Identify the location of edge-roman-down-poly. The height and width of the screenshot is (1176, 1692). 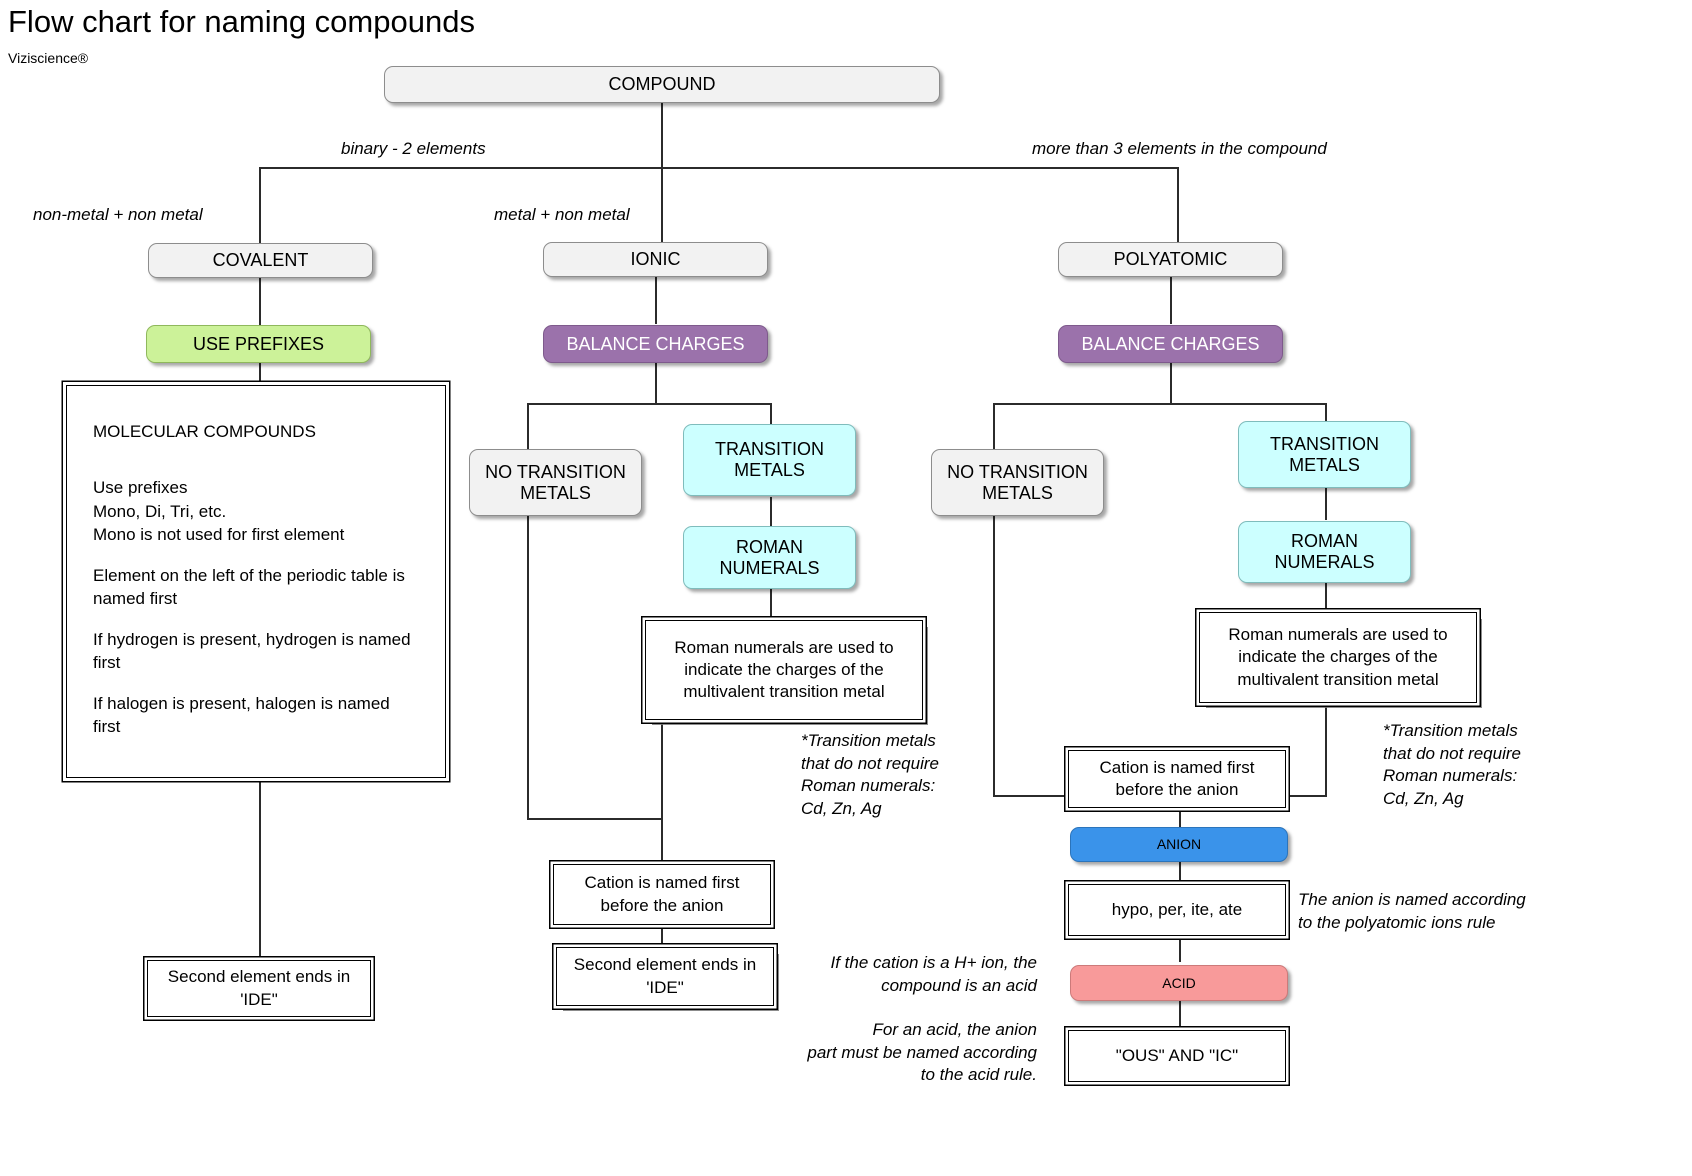
(1326, 749).